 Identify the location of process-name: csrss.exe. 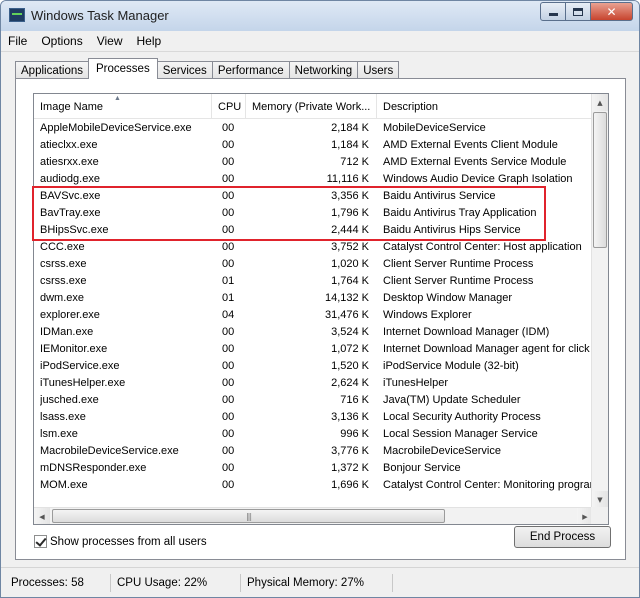
(63, 281).